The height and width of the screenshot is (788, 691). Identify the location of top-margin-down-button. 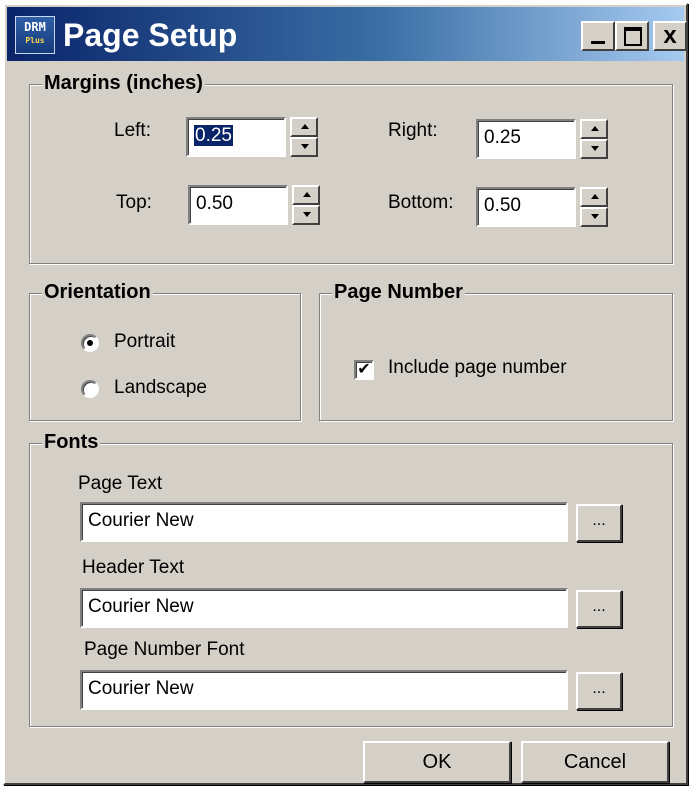
(306, 215).